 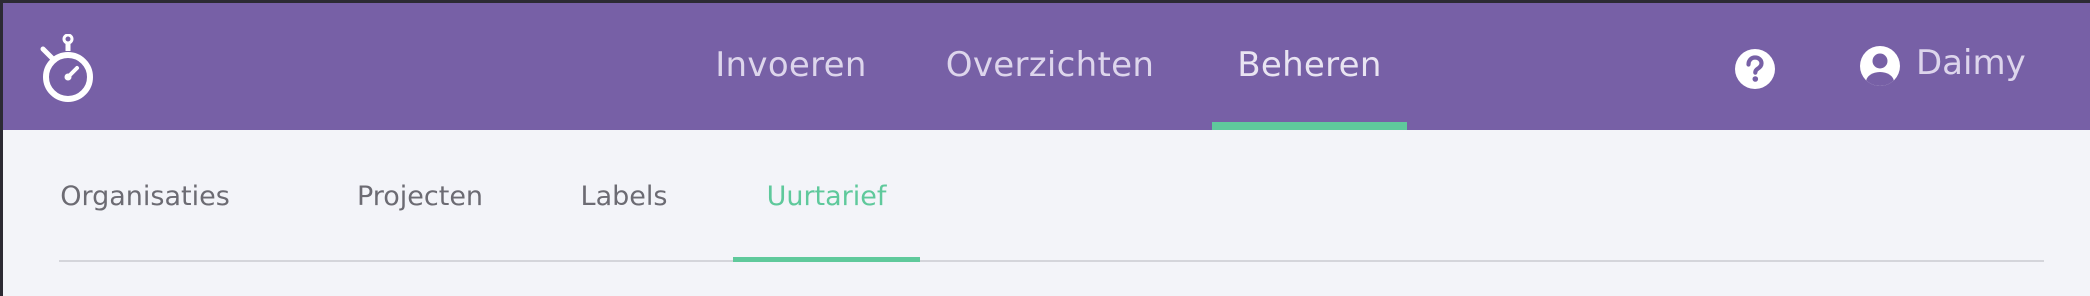 I want to click on tab-label: Organisaties, so click(x=145, y=196).